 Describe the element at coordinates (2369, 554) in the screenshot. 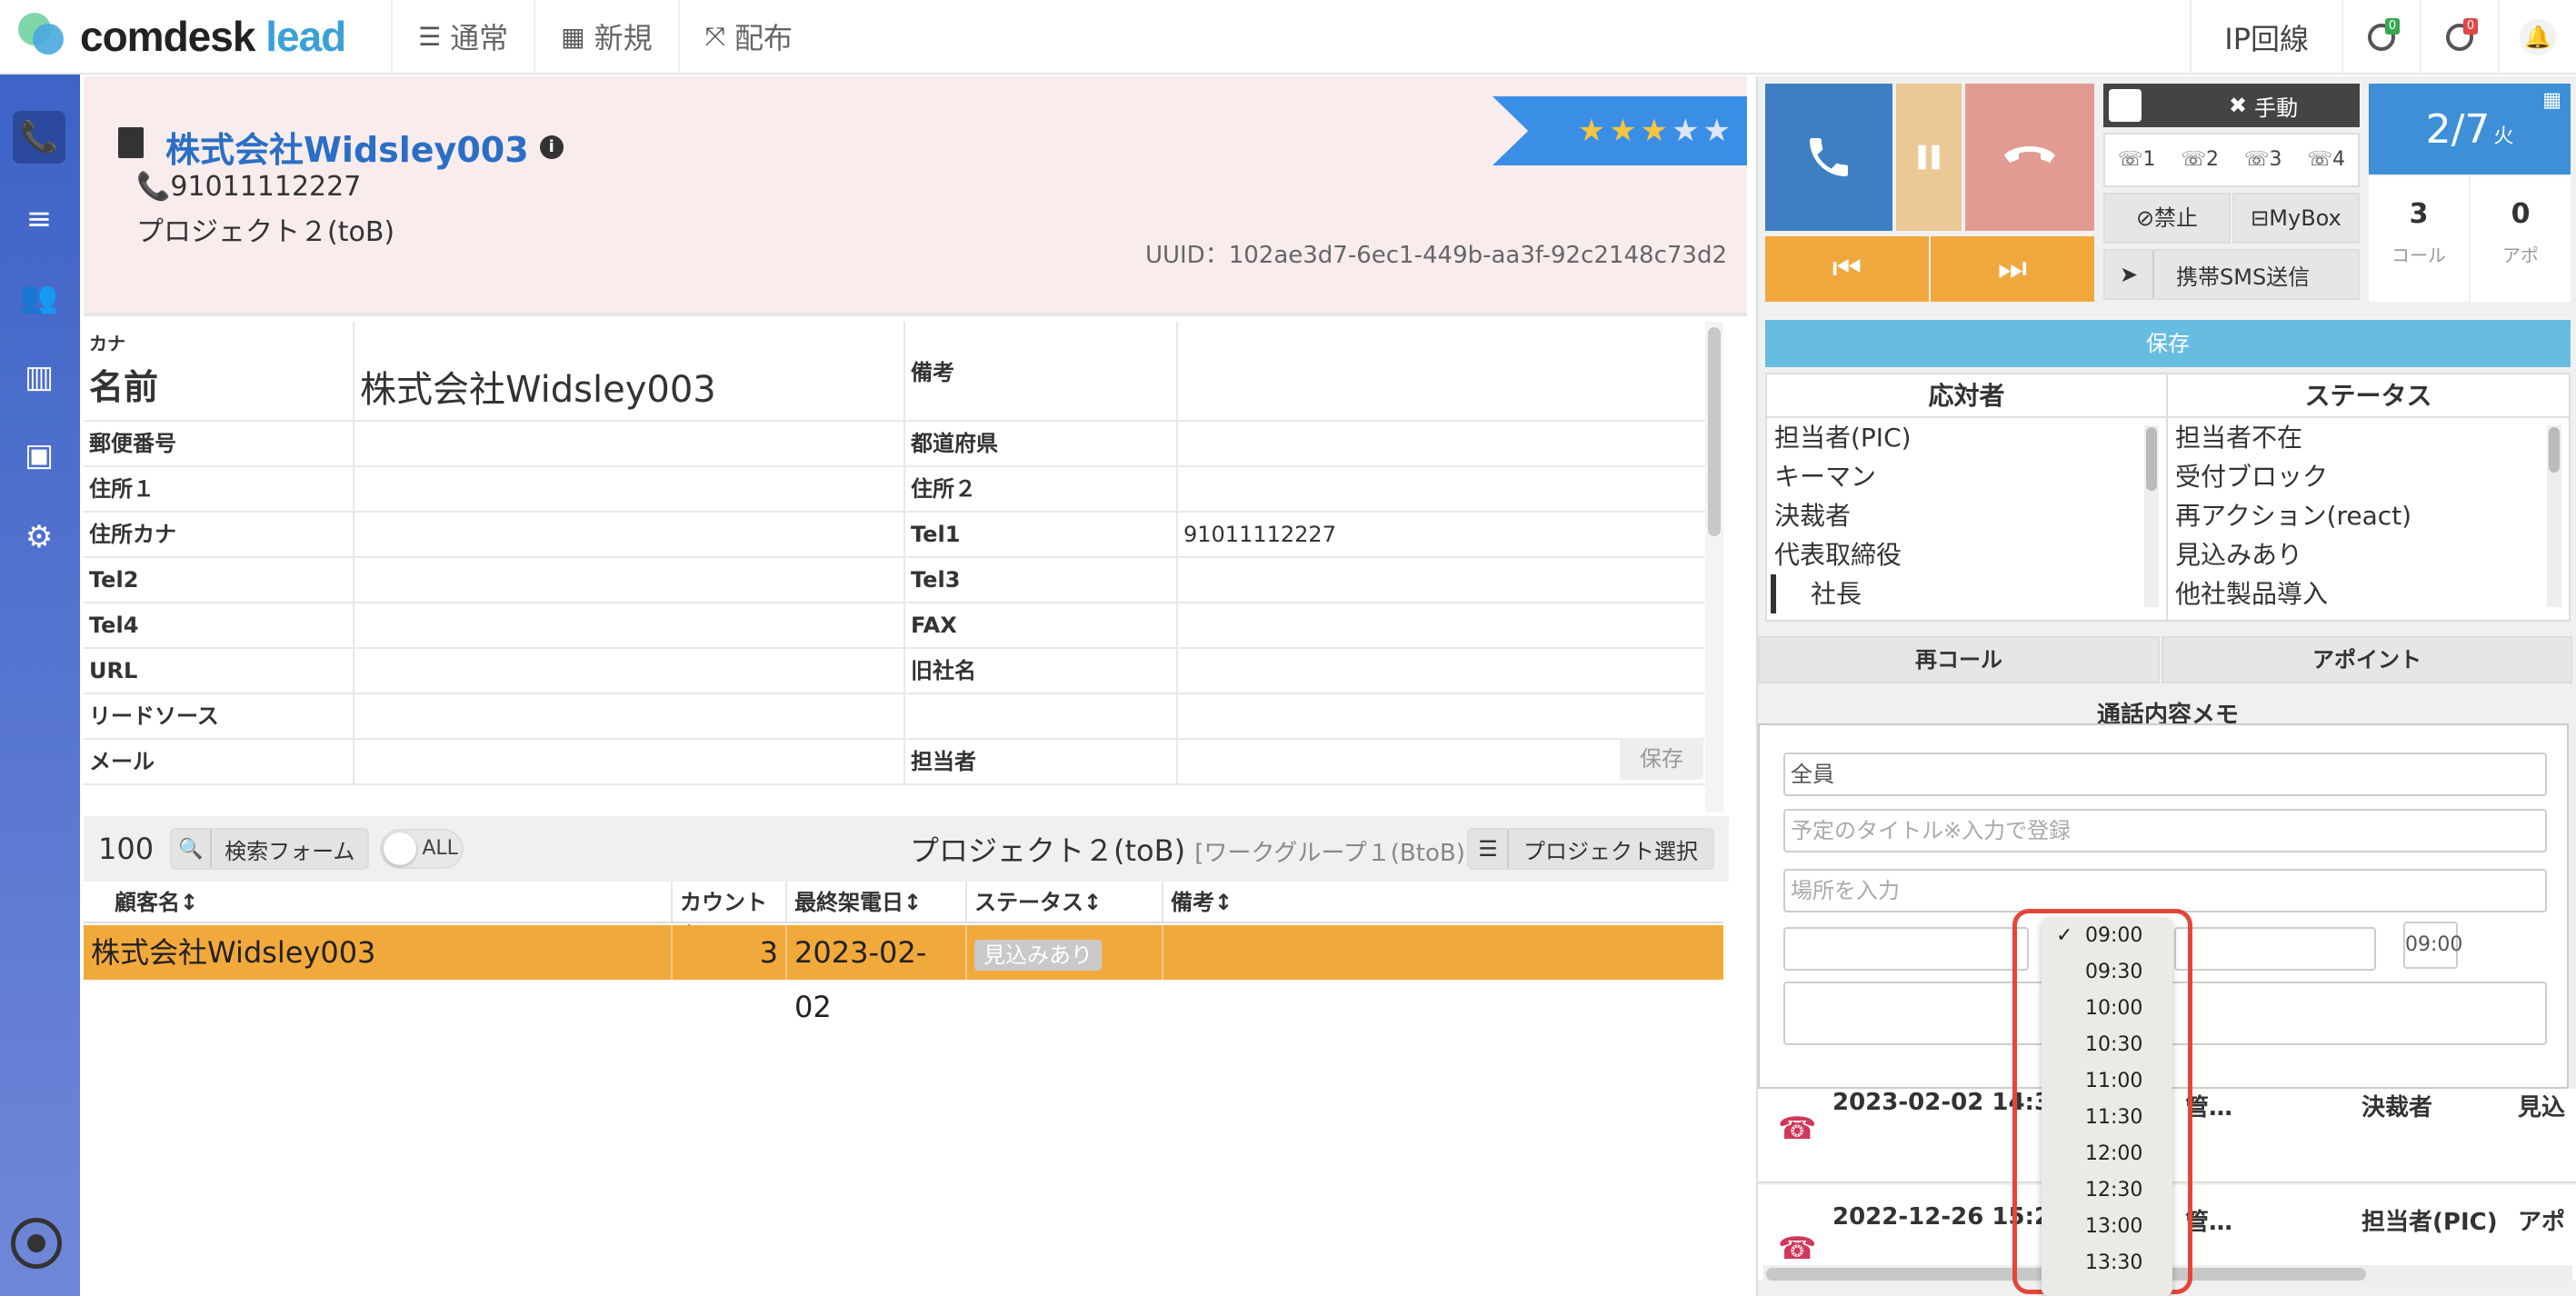

I see `list-item: 見込みあり` at that location.